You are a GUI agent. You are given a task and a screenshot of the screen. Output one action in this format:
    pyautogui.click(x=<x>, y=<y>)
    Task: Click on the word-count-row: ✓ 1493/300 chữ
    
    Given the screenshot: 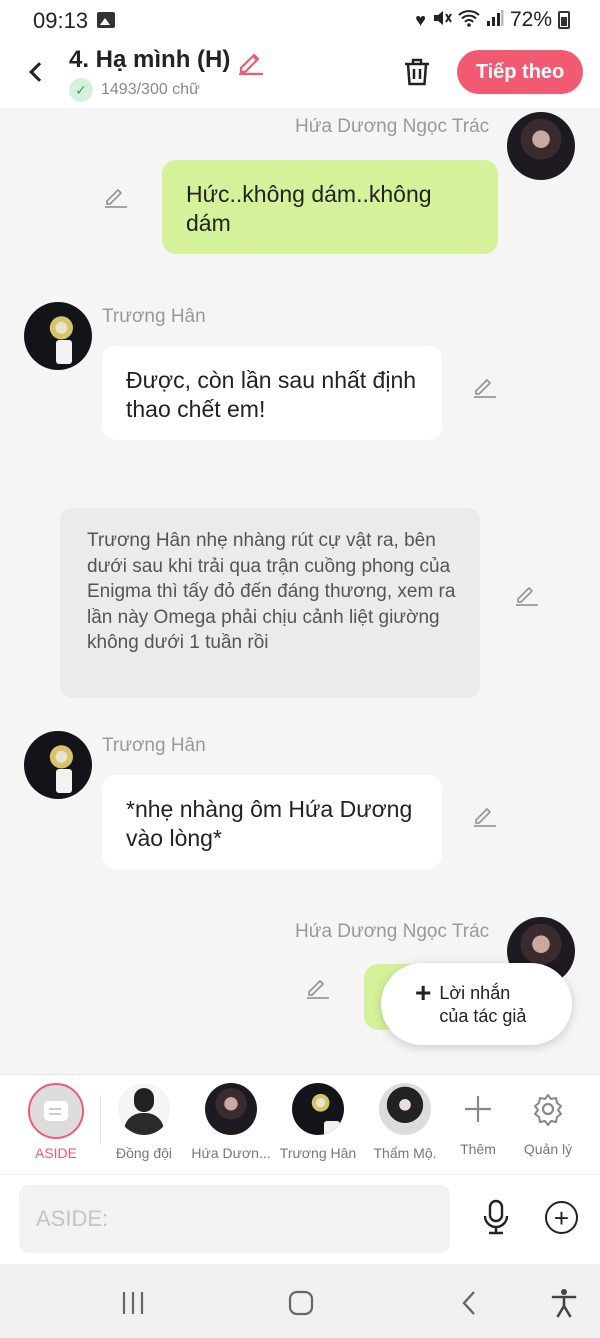 What is the action you would take?
    pyautogui.click(x=134, y=90)
    